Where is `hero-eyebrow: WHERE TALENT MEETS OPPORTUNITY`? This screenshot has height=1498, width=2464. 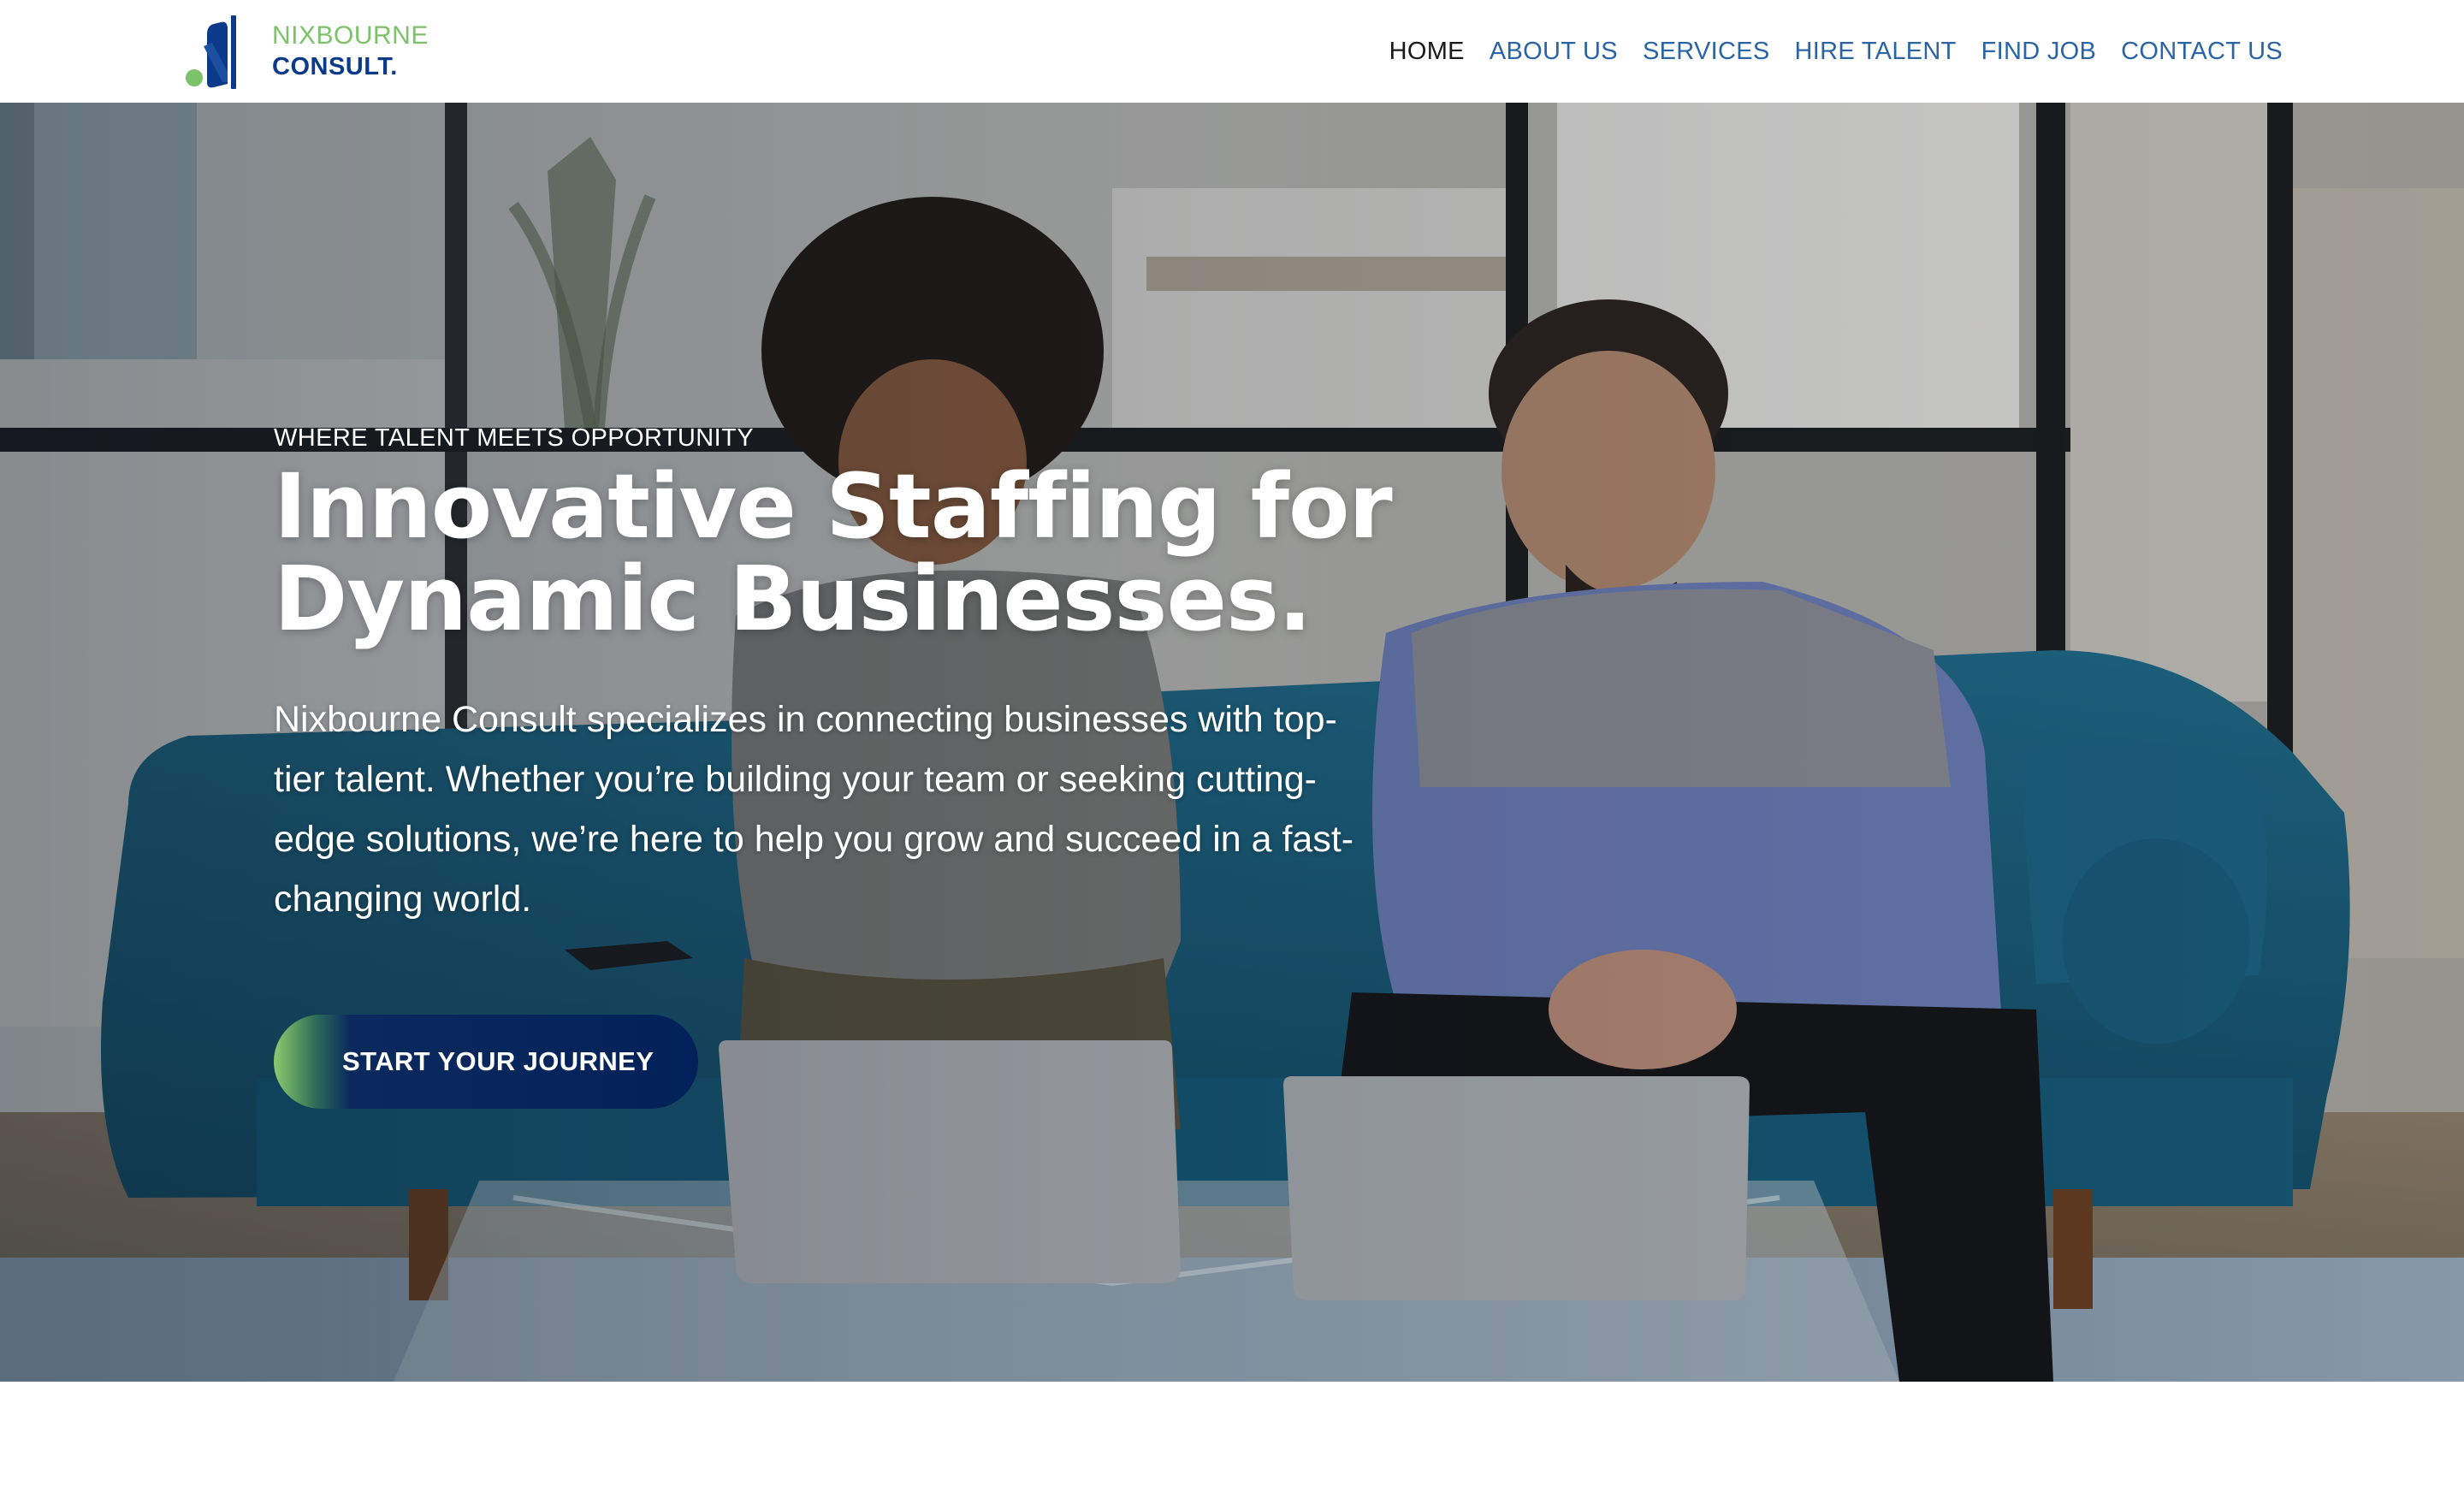
hero-eyebrow: WHERE TALENT MEETS OPPORTUNITY is located at coordinates (514, 438).